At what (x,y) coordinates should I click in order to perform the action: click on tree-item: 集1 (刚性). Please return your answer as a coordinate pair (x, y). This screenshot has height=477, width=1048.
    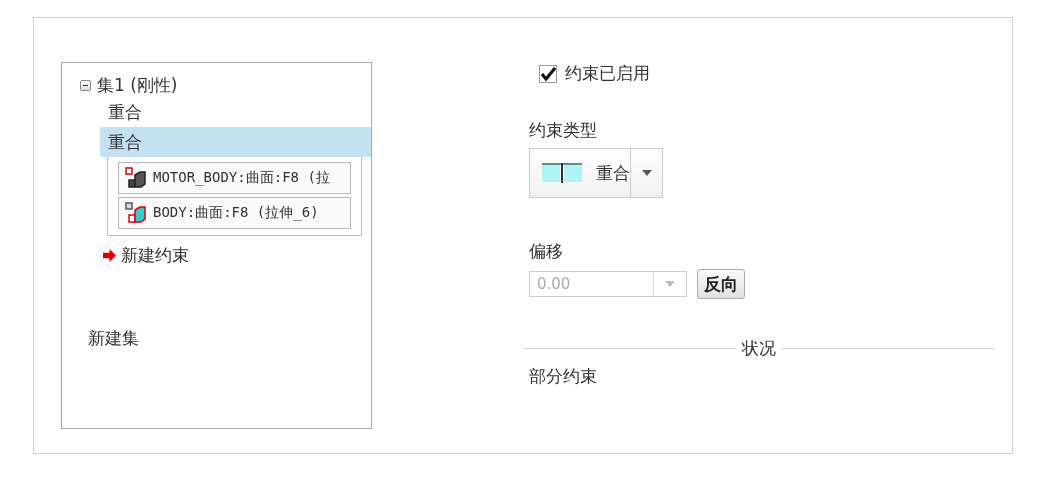
    Looking at the image, I should click on (137, 85).